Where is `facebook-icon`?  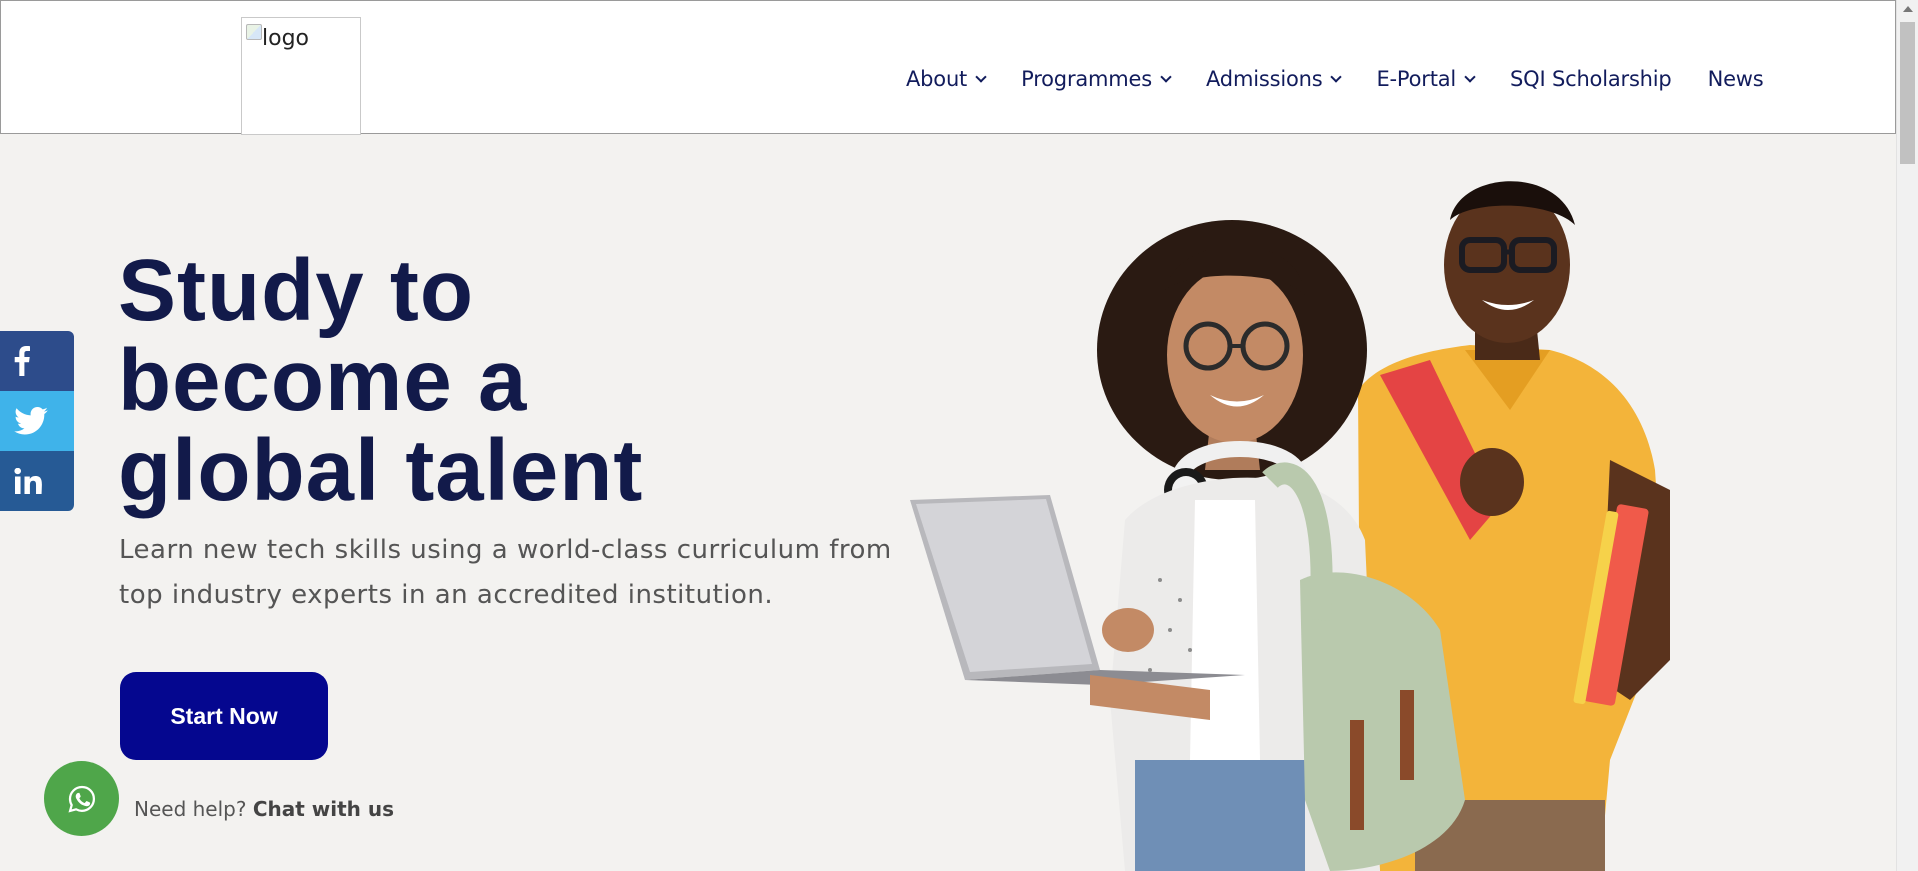 facebook-icon is located at coordinates (22, 361).